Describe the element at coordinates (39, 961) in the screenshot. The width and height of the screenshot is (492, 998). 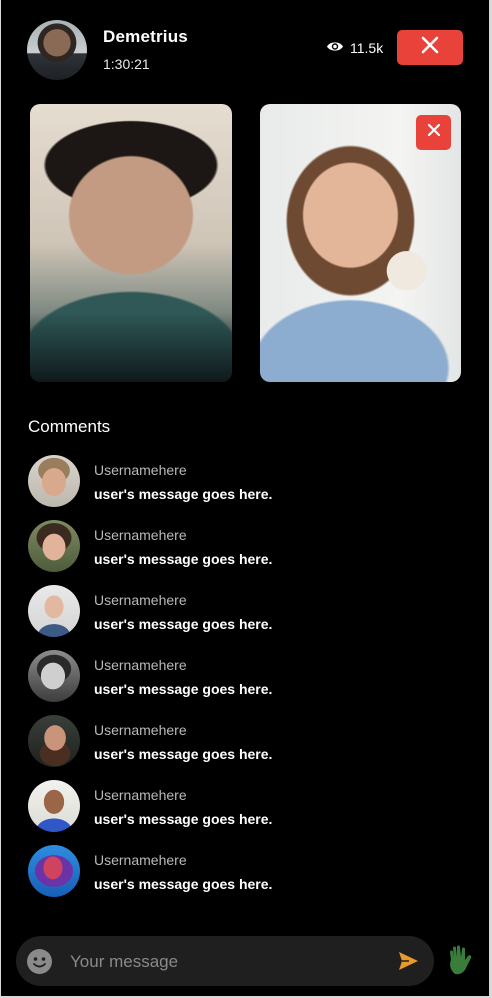
I see `emoji-icon` at that location.